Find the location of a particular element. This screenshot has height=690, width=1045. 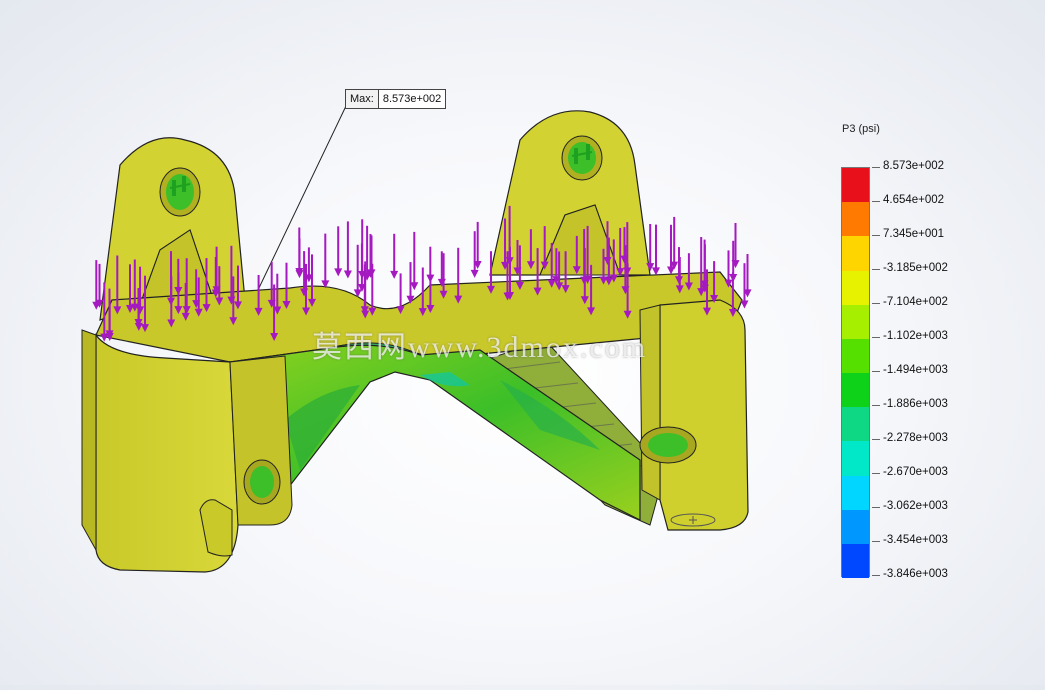

legend-value-label: -3.185e+002 is located at coordinates (915, 268).